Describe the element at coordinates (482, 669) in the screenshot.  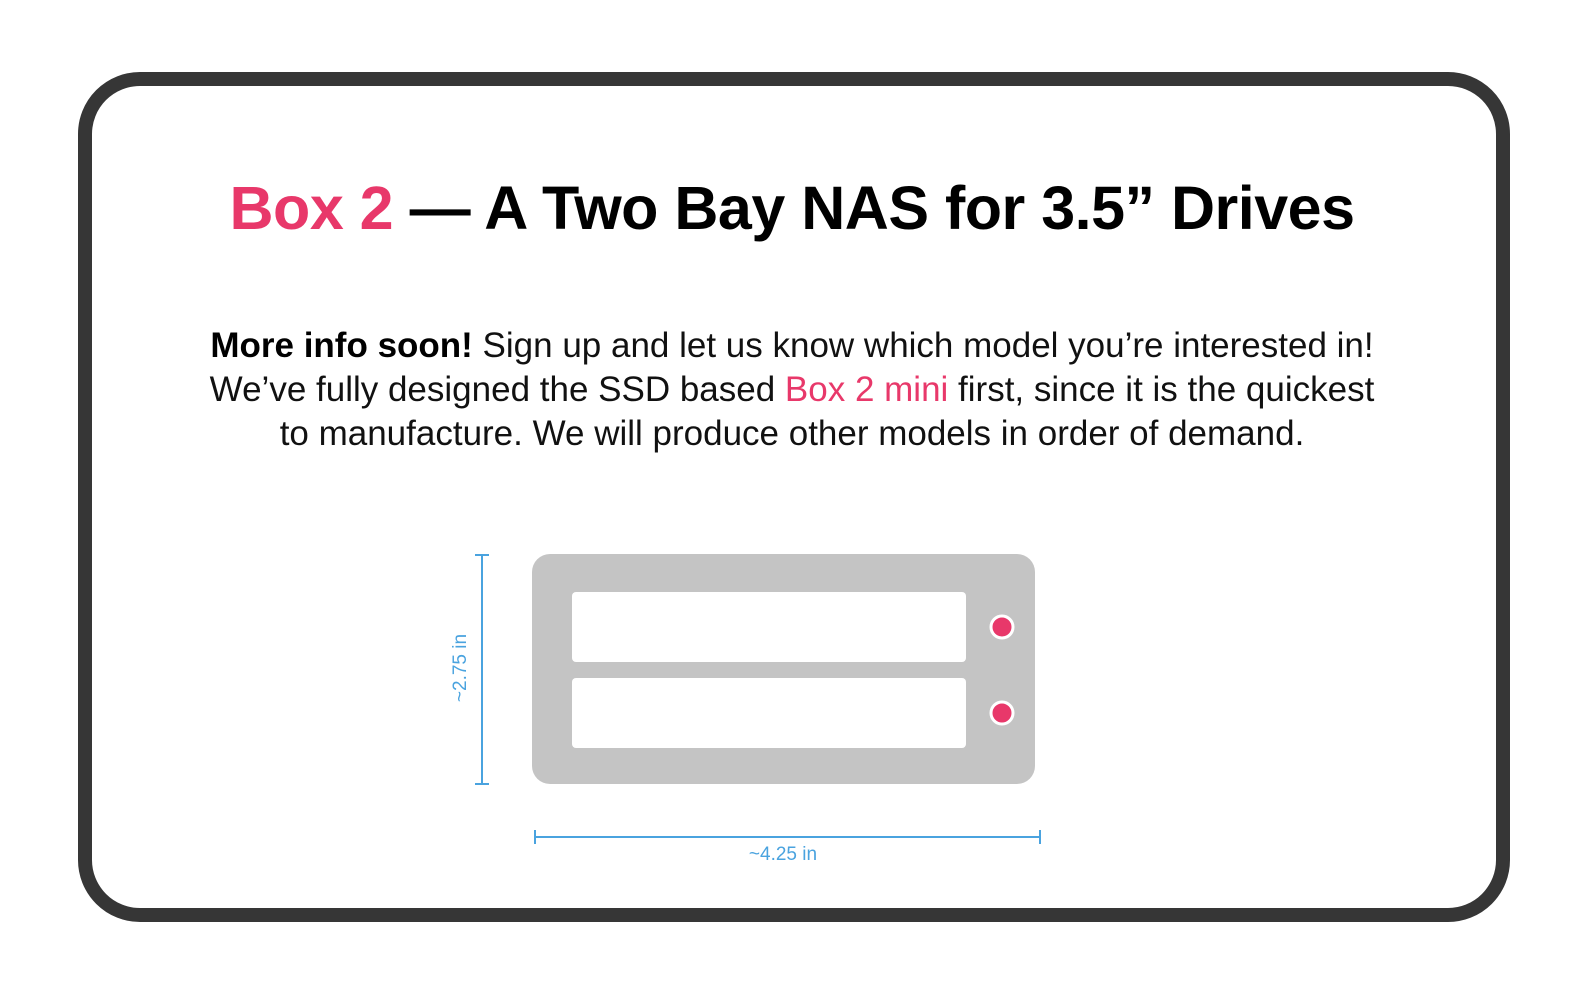
I see `height-dimension` at that location.